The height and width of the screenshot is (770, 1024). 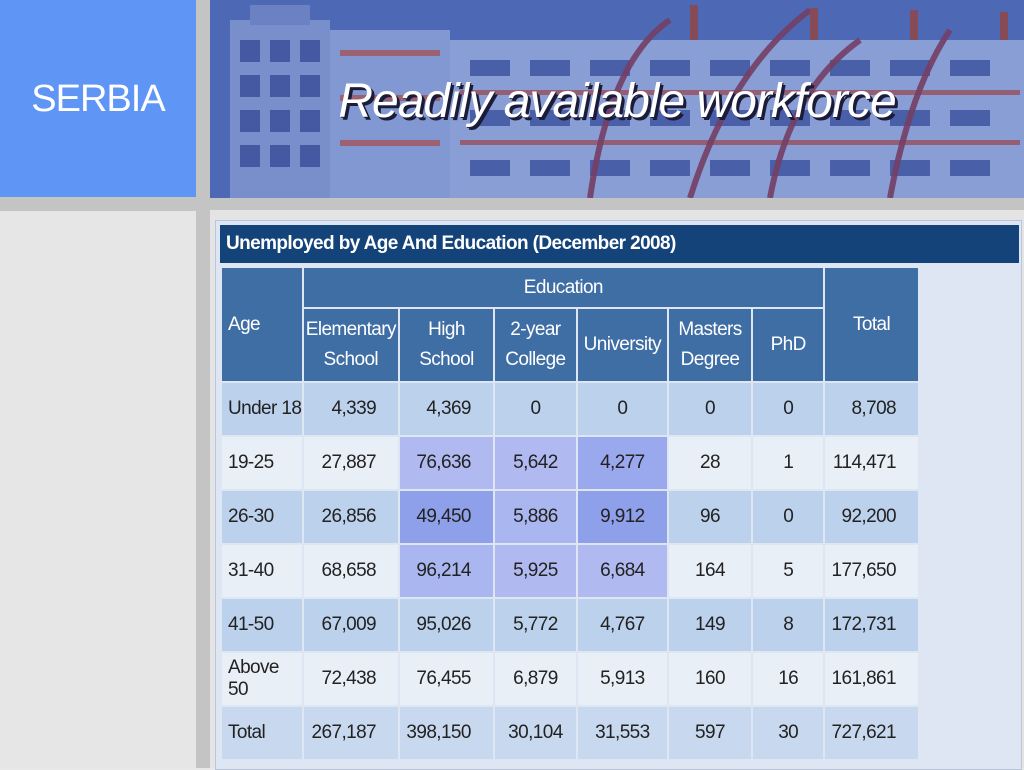 What do you see at coordinates (98, 489) in the screenshot?
I see `left-panel` at bounding box center [98, 489].